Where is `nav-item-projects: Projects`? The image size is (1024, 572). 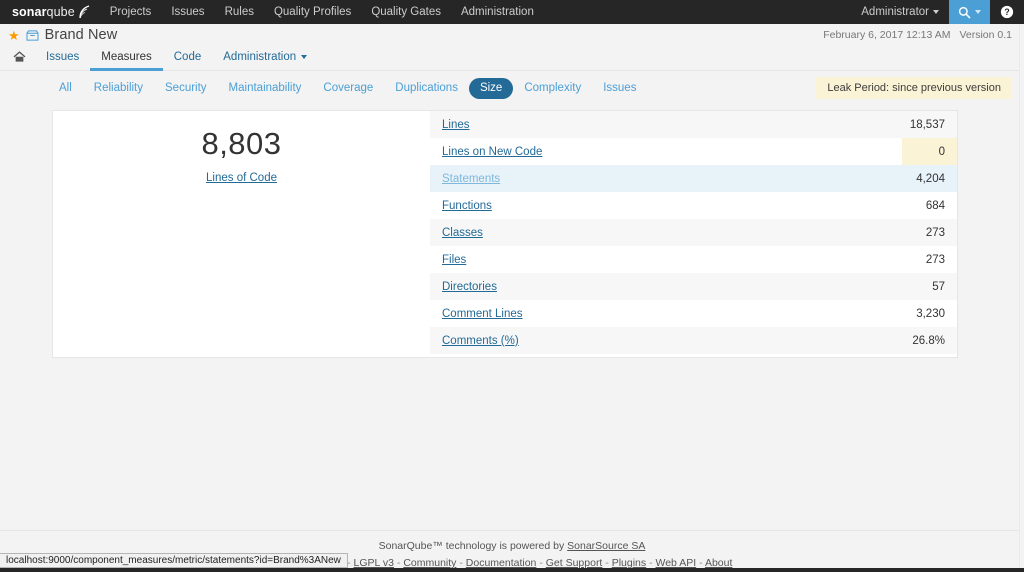 nav-item-projects: Projects is located at coordinates (131, 12).